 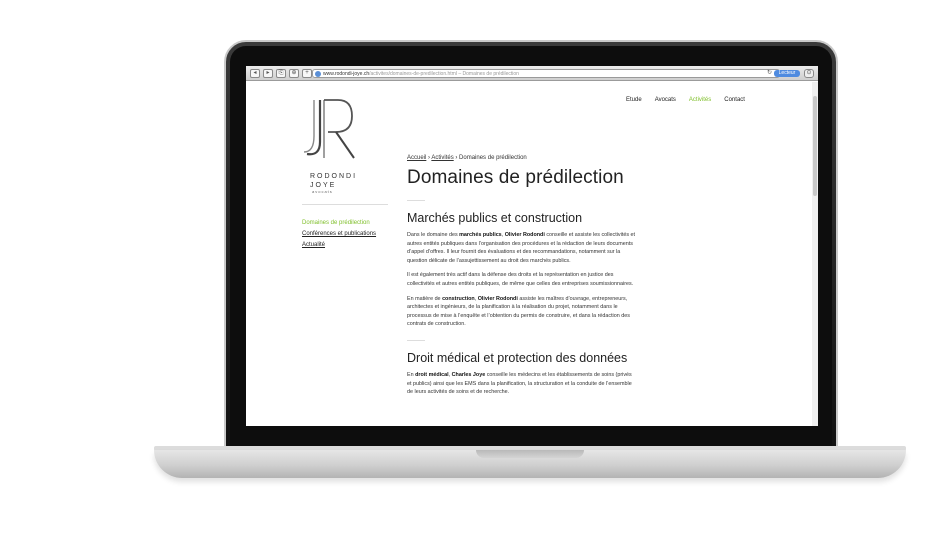 What do you see at coordinates (517, 357) in the screenshot?
I see `section-heading: Droit médical et protection des données` at bounding box center [517, 357].